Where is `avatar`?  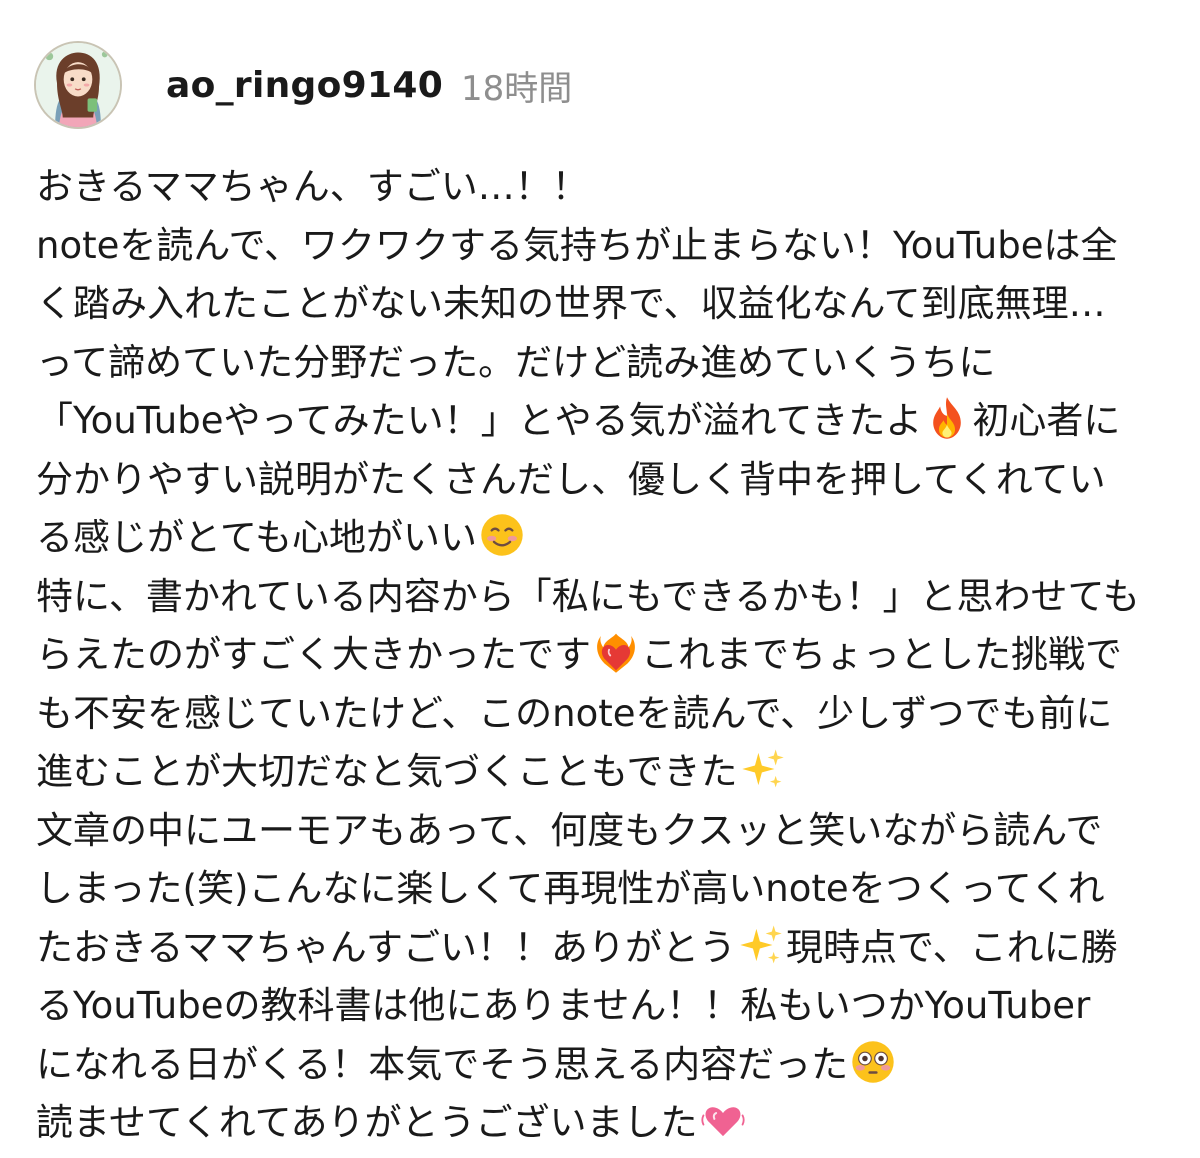 avatar is located at coordinates (78, 85).